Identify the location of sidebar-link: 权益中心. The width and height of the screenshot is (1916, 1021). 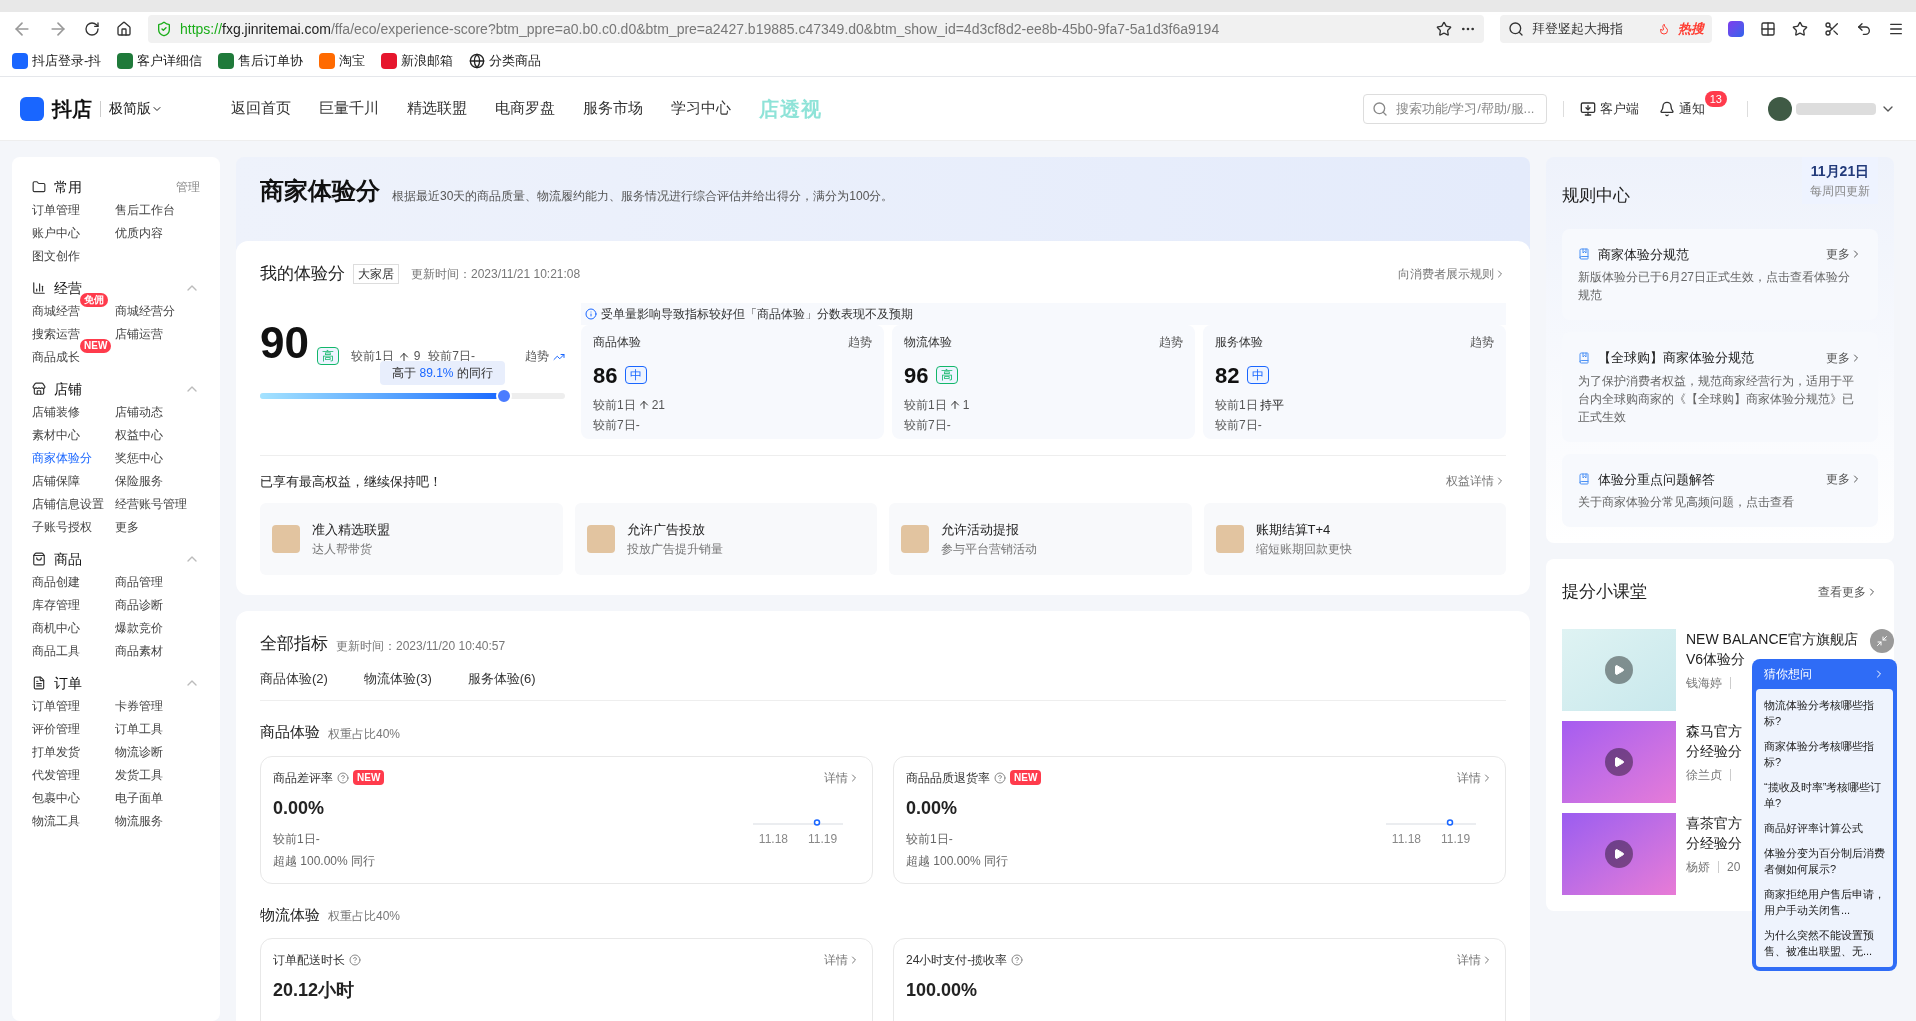
(139, 434).